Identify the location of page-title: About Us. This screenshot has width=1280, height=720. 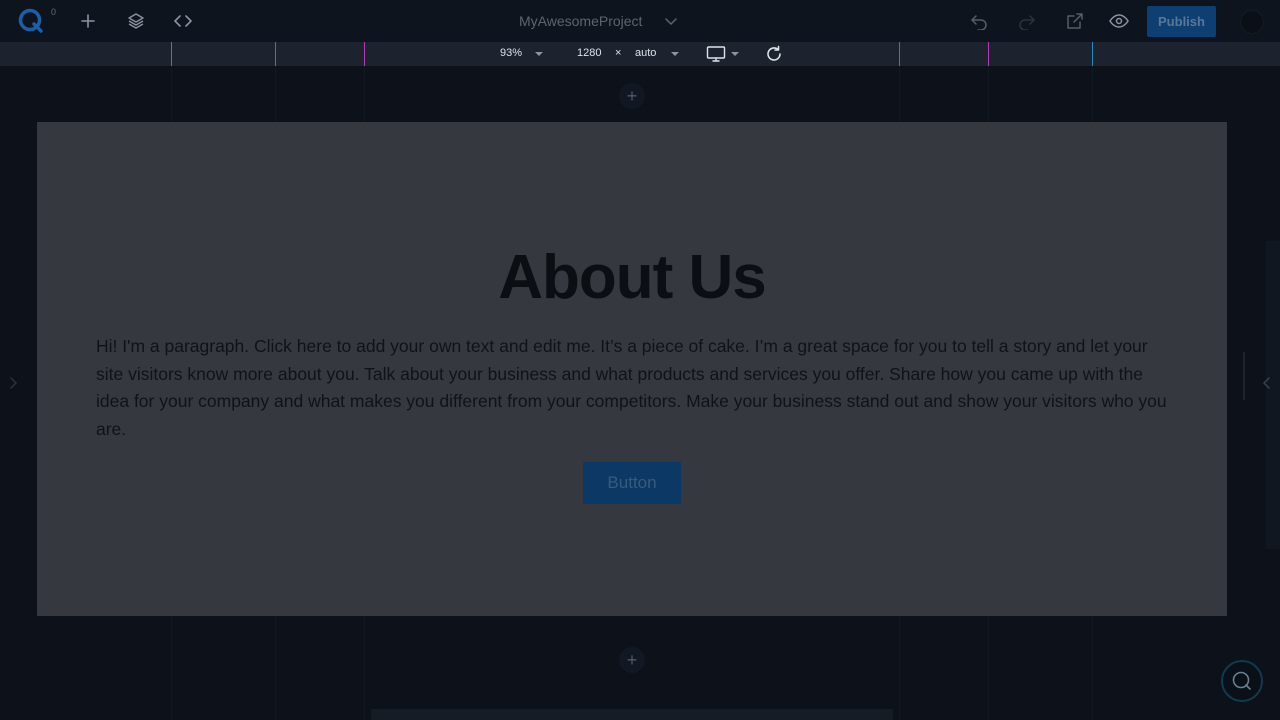
(632, 277).